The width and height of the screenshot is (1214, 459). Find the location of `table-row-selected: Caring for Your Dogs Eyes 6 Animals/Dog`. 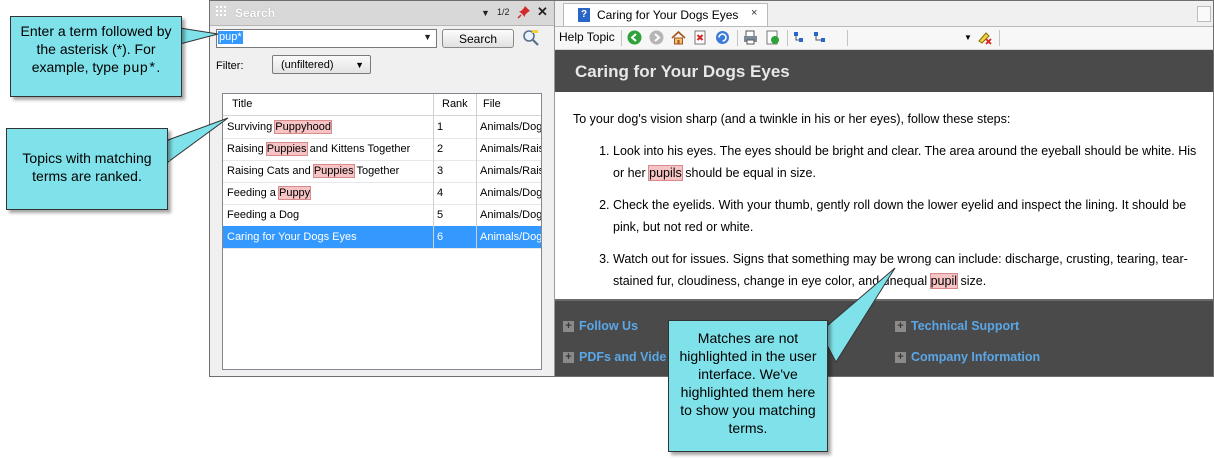

table-row-selected: Caring for Your Dogs Eyes 6 Animals/Dog is located at coordinates (382, 237).